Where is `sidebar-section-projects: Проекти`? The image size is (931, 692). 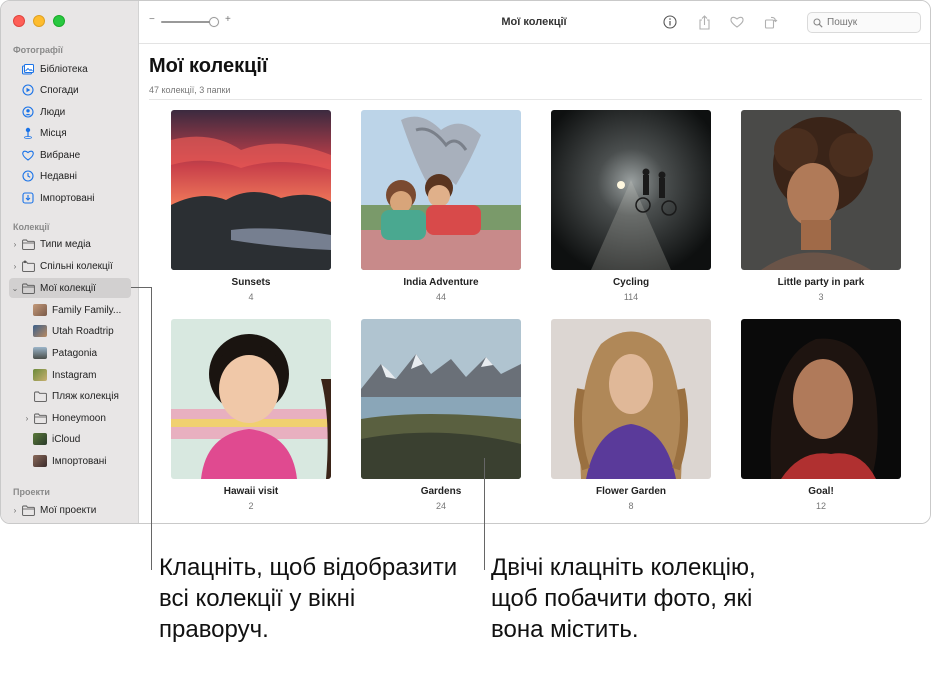
sidebar-section-projects: Проекти is located at coordinates (31, 492).